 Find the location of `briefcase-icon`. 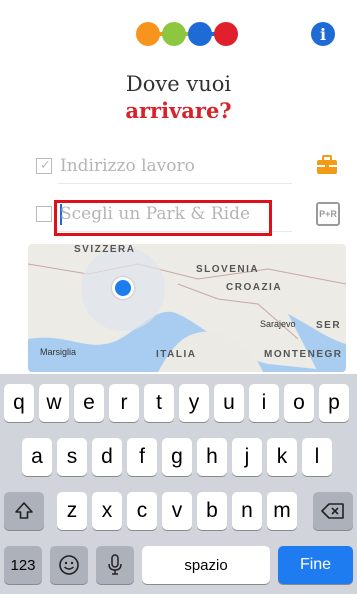

briefcase-icon is located at coordinates (327, 165).